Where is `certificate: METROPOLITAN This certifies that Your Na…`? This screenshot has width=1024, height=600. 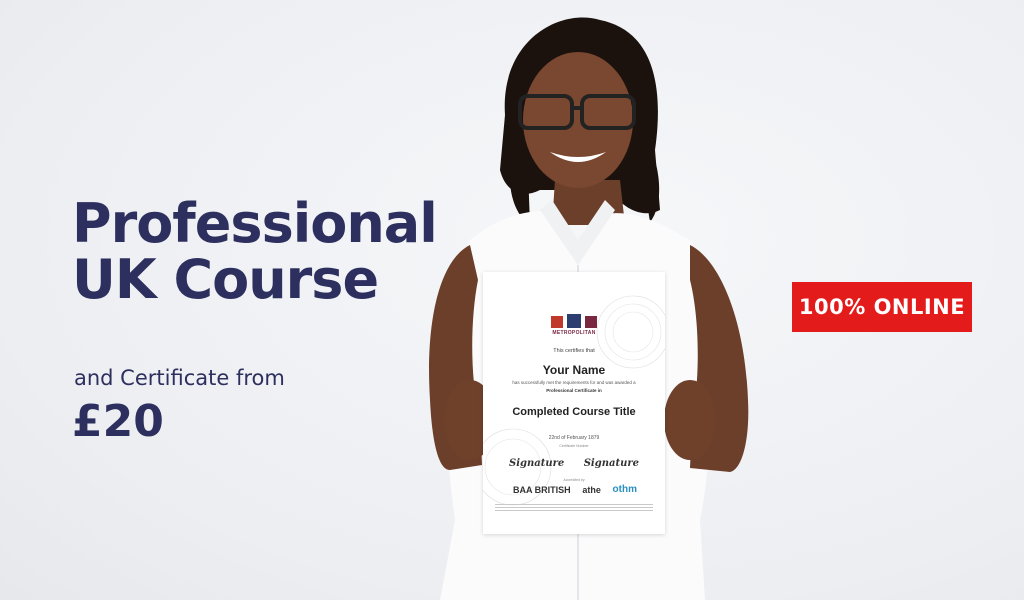 certificate: METROPOLITAN This certifies that Your Na… is located at coordinates (574, 403).